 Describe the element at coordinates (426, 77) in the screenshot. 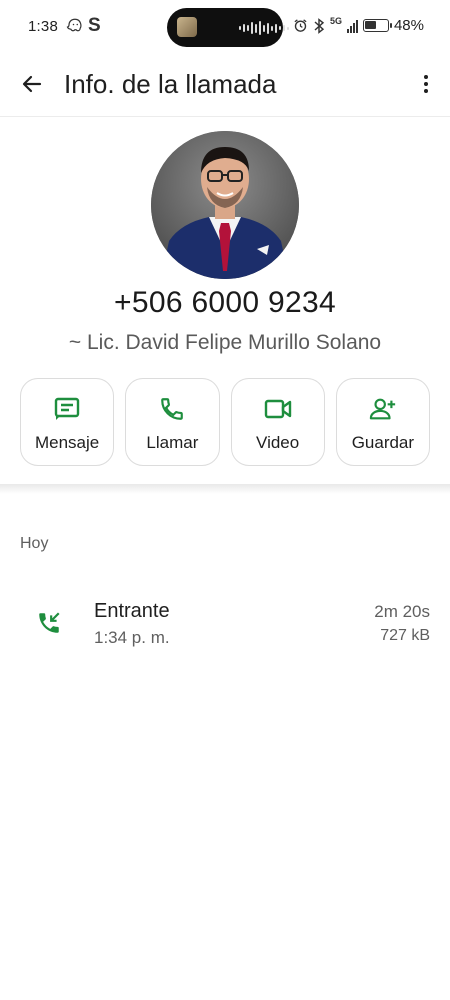

I see `more-vert-icon` at that location.